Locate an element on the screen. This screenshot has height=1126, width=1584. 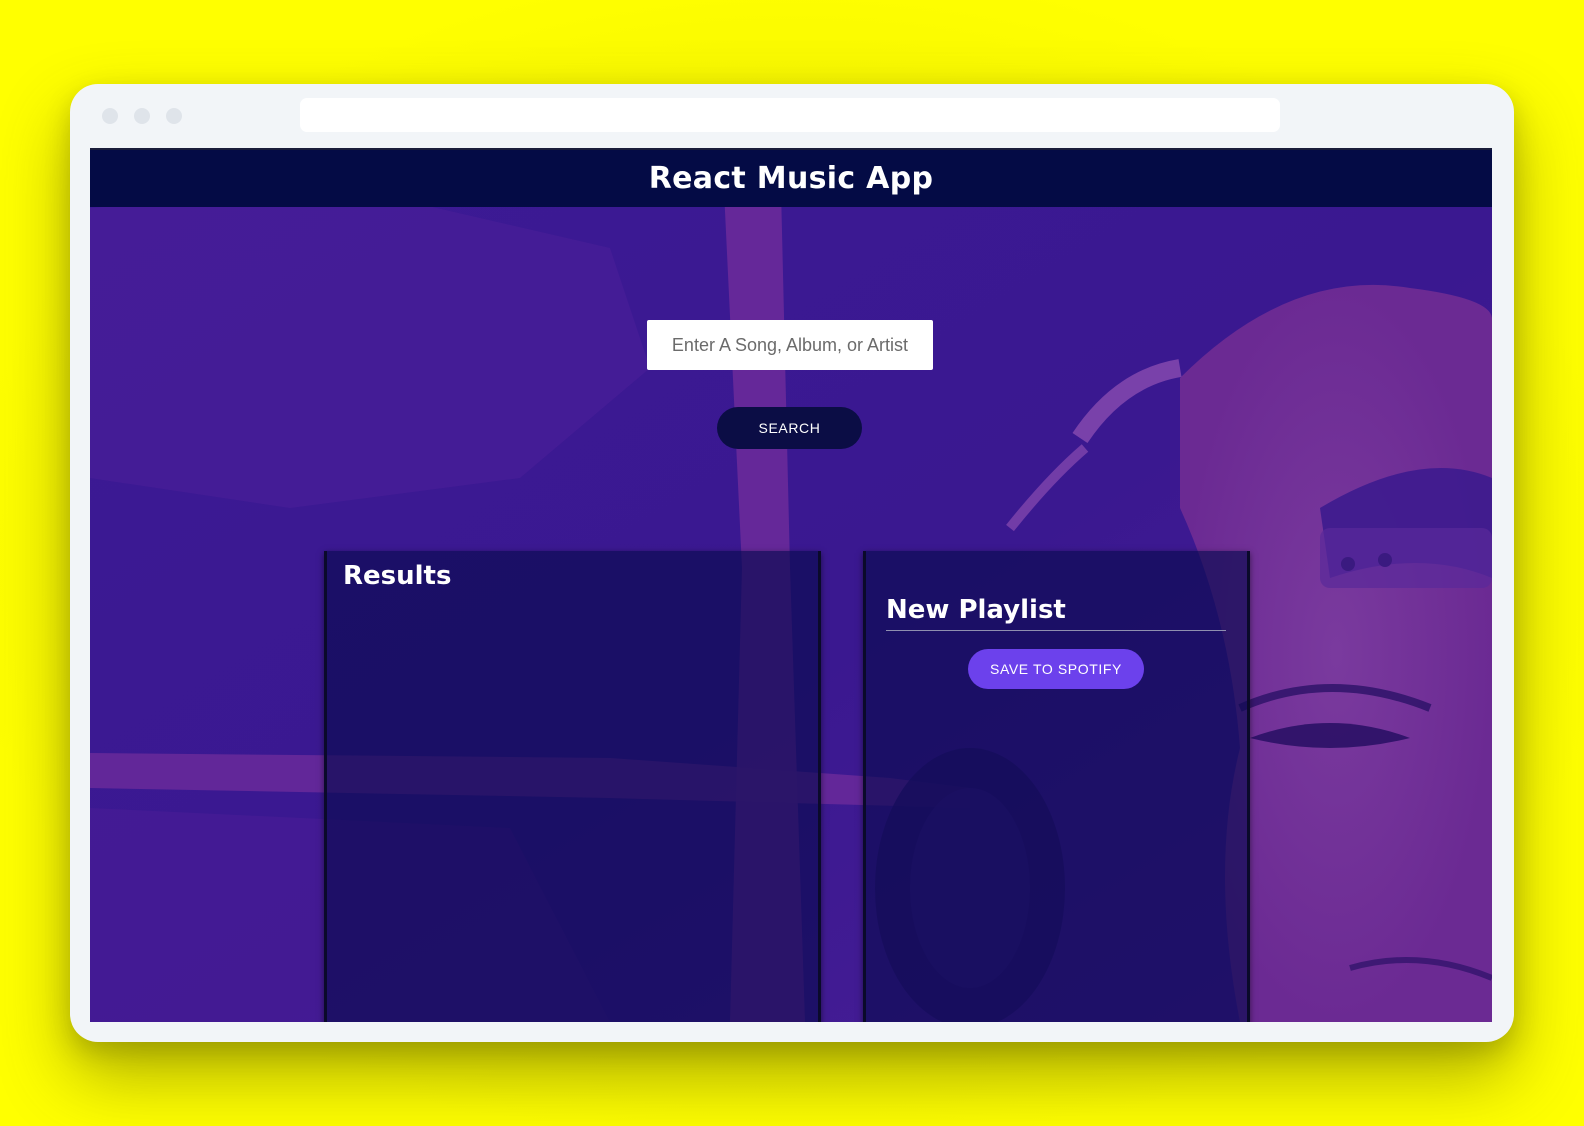
playlist-name-input is located at coordinates (1056, 610).